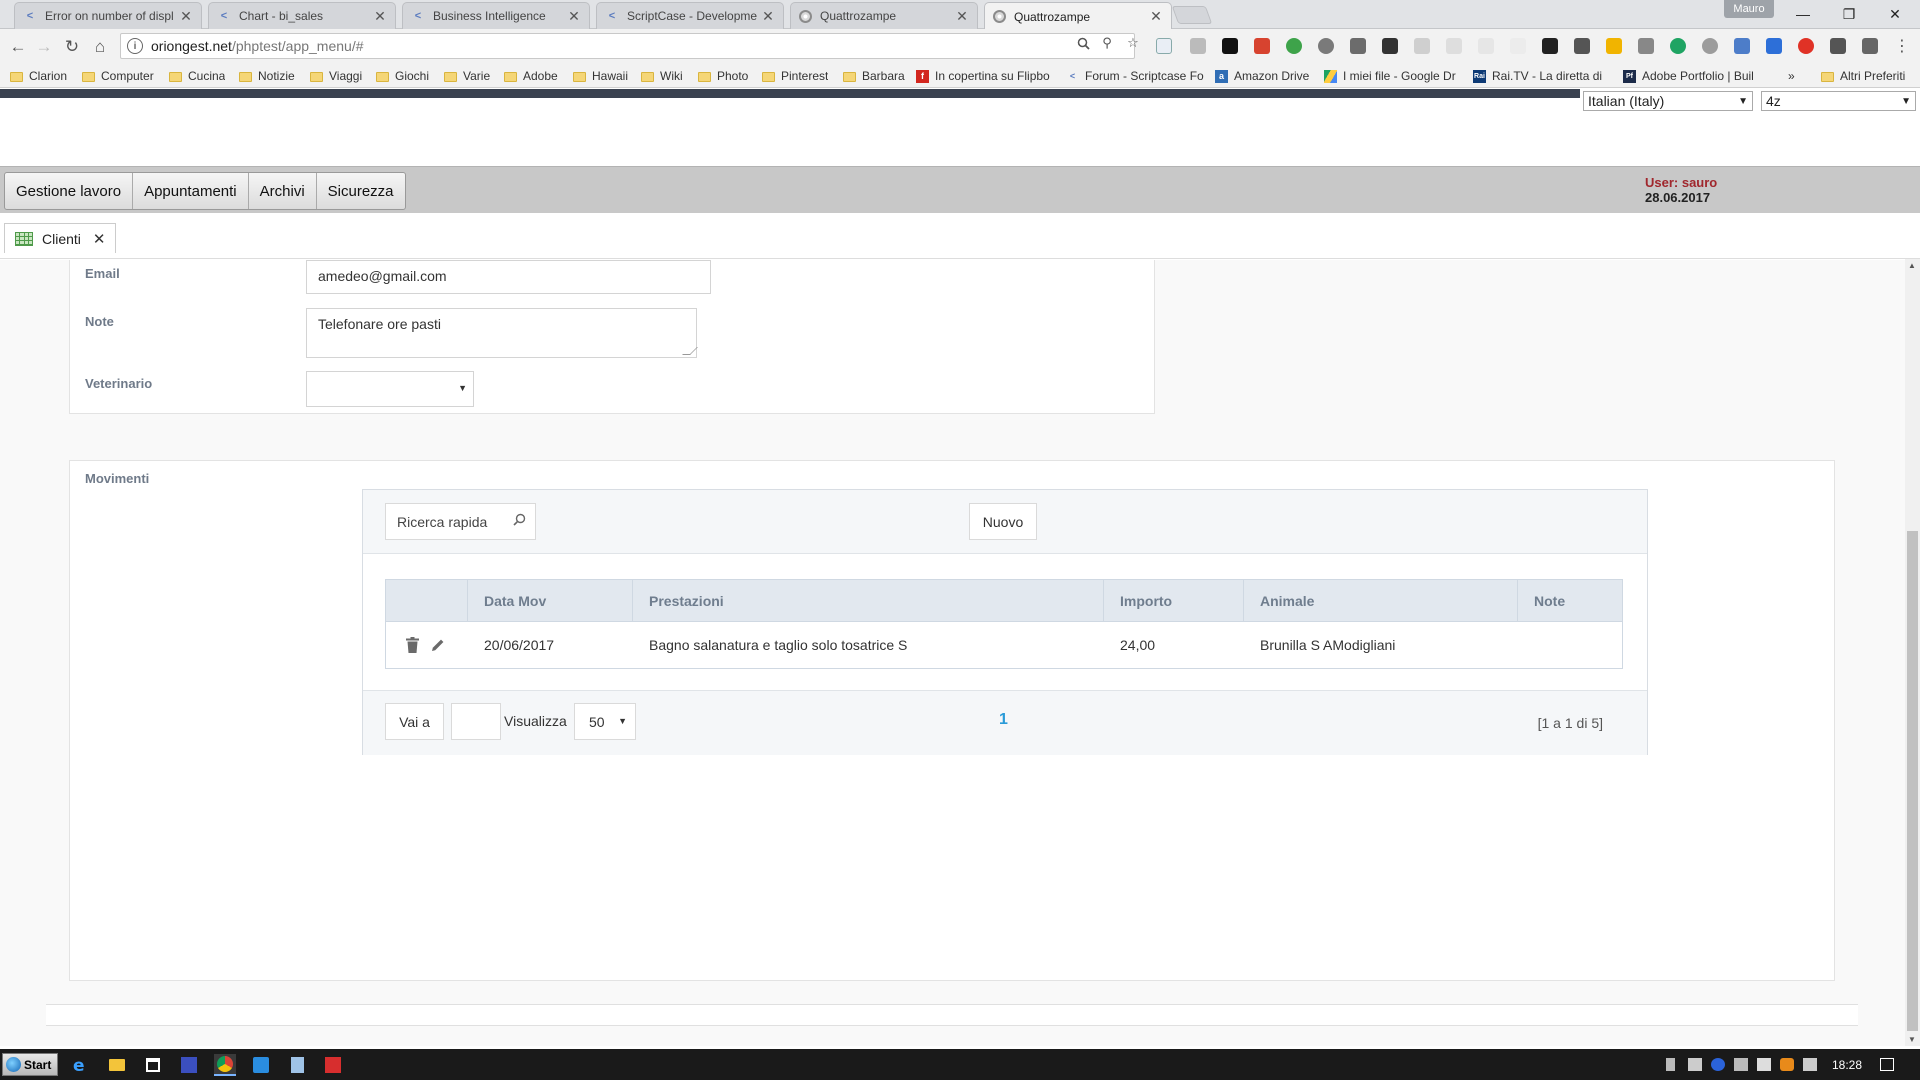 This screenshot has width=1920, height=1080. I want to click on bookmark-link: Pf Adobe Portfolio | Buil, so click(1691, 76).